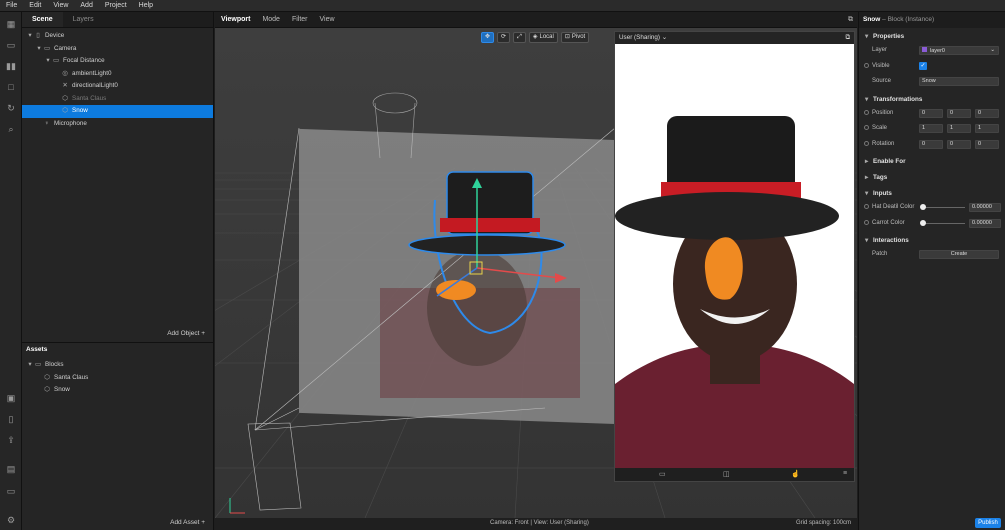  What do you see at coordinates (11, 419) in the screenshot?
I see `device-send-icon: ▯` at bounding box center [11, 419].